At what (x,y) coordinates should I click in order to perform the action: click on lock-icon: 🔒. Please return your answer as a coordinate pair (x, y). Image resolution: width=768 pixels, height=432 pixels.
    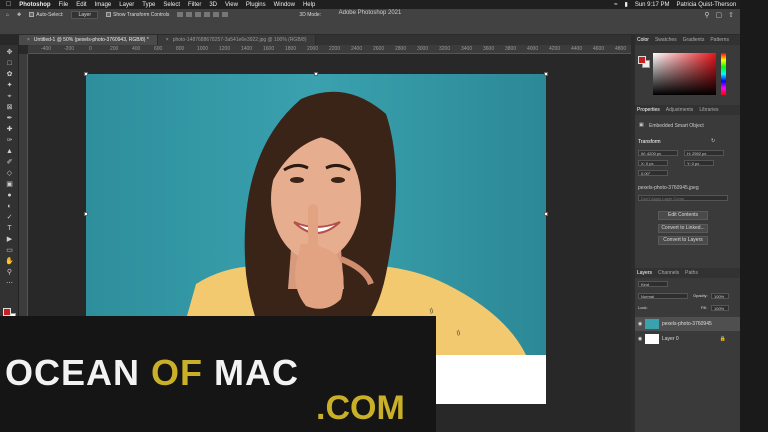
    Looking at the image, I should click on (722, 339).